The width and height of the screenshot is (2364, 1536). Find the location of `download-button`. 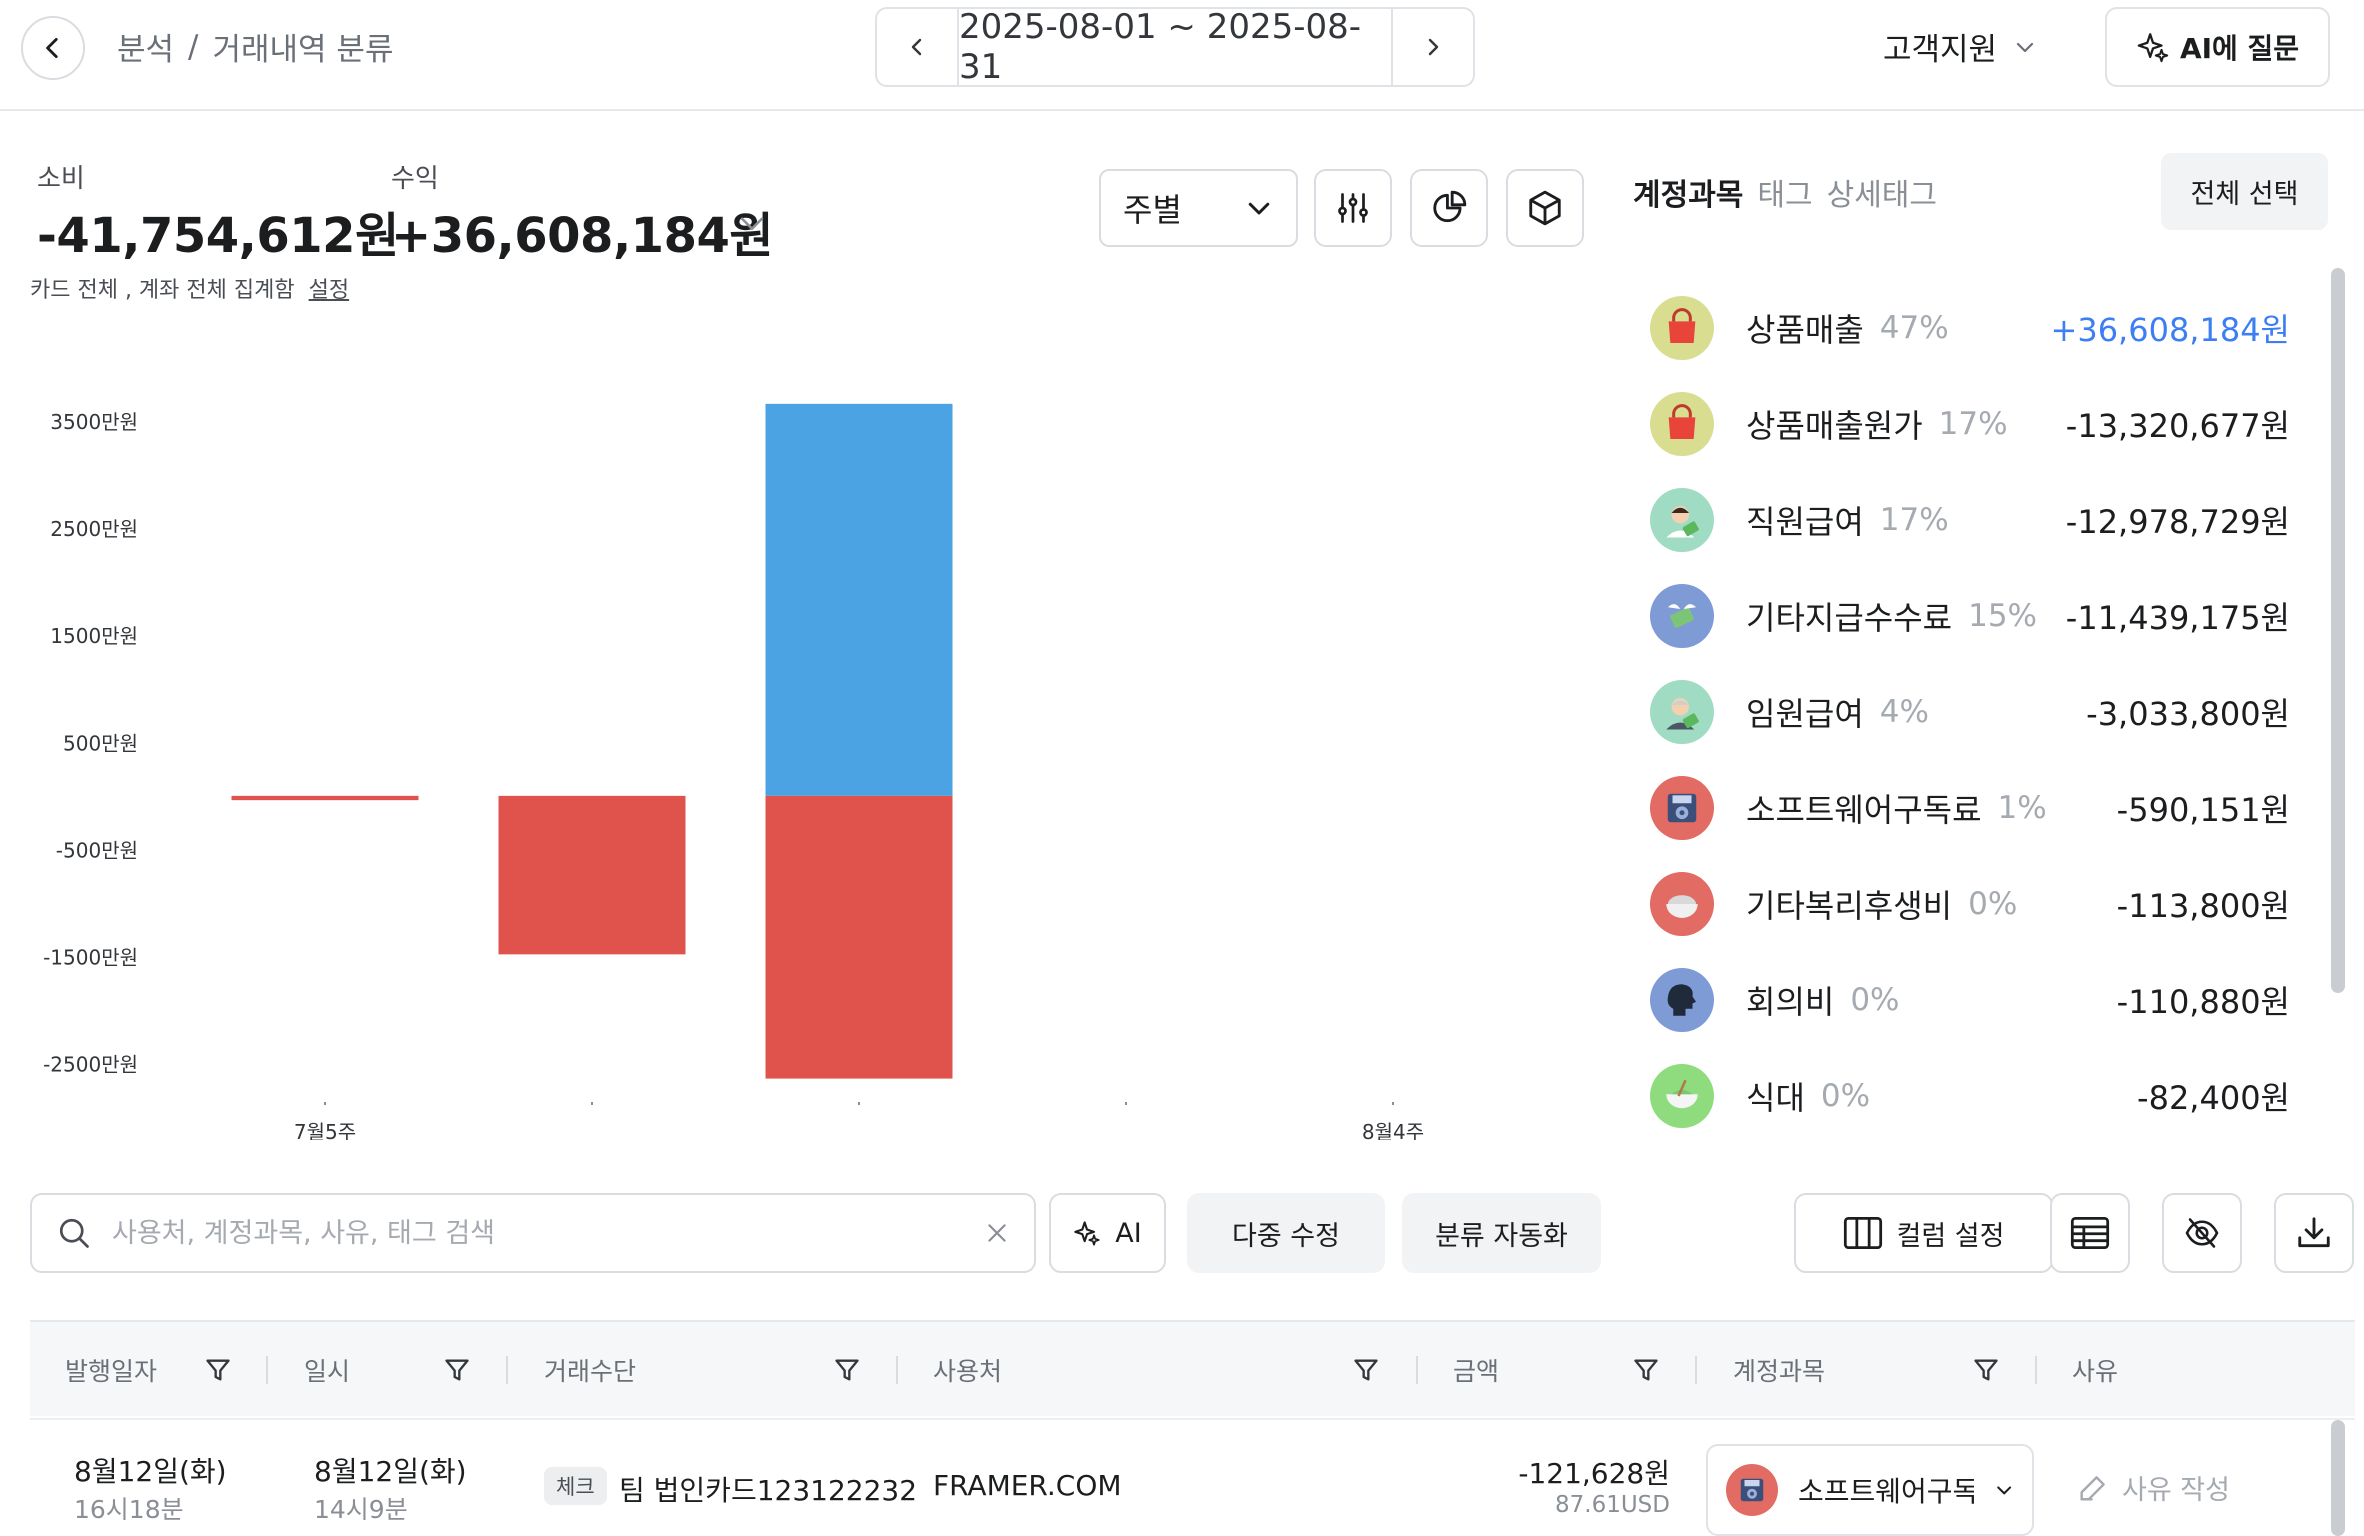

download-button is located at coordinates (2314, 1233).